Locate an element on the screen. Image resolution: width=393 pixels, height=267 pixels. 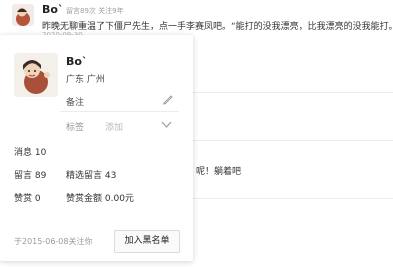
featured-stat: 精选留言 43 is located at coordinates (91, 174).